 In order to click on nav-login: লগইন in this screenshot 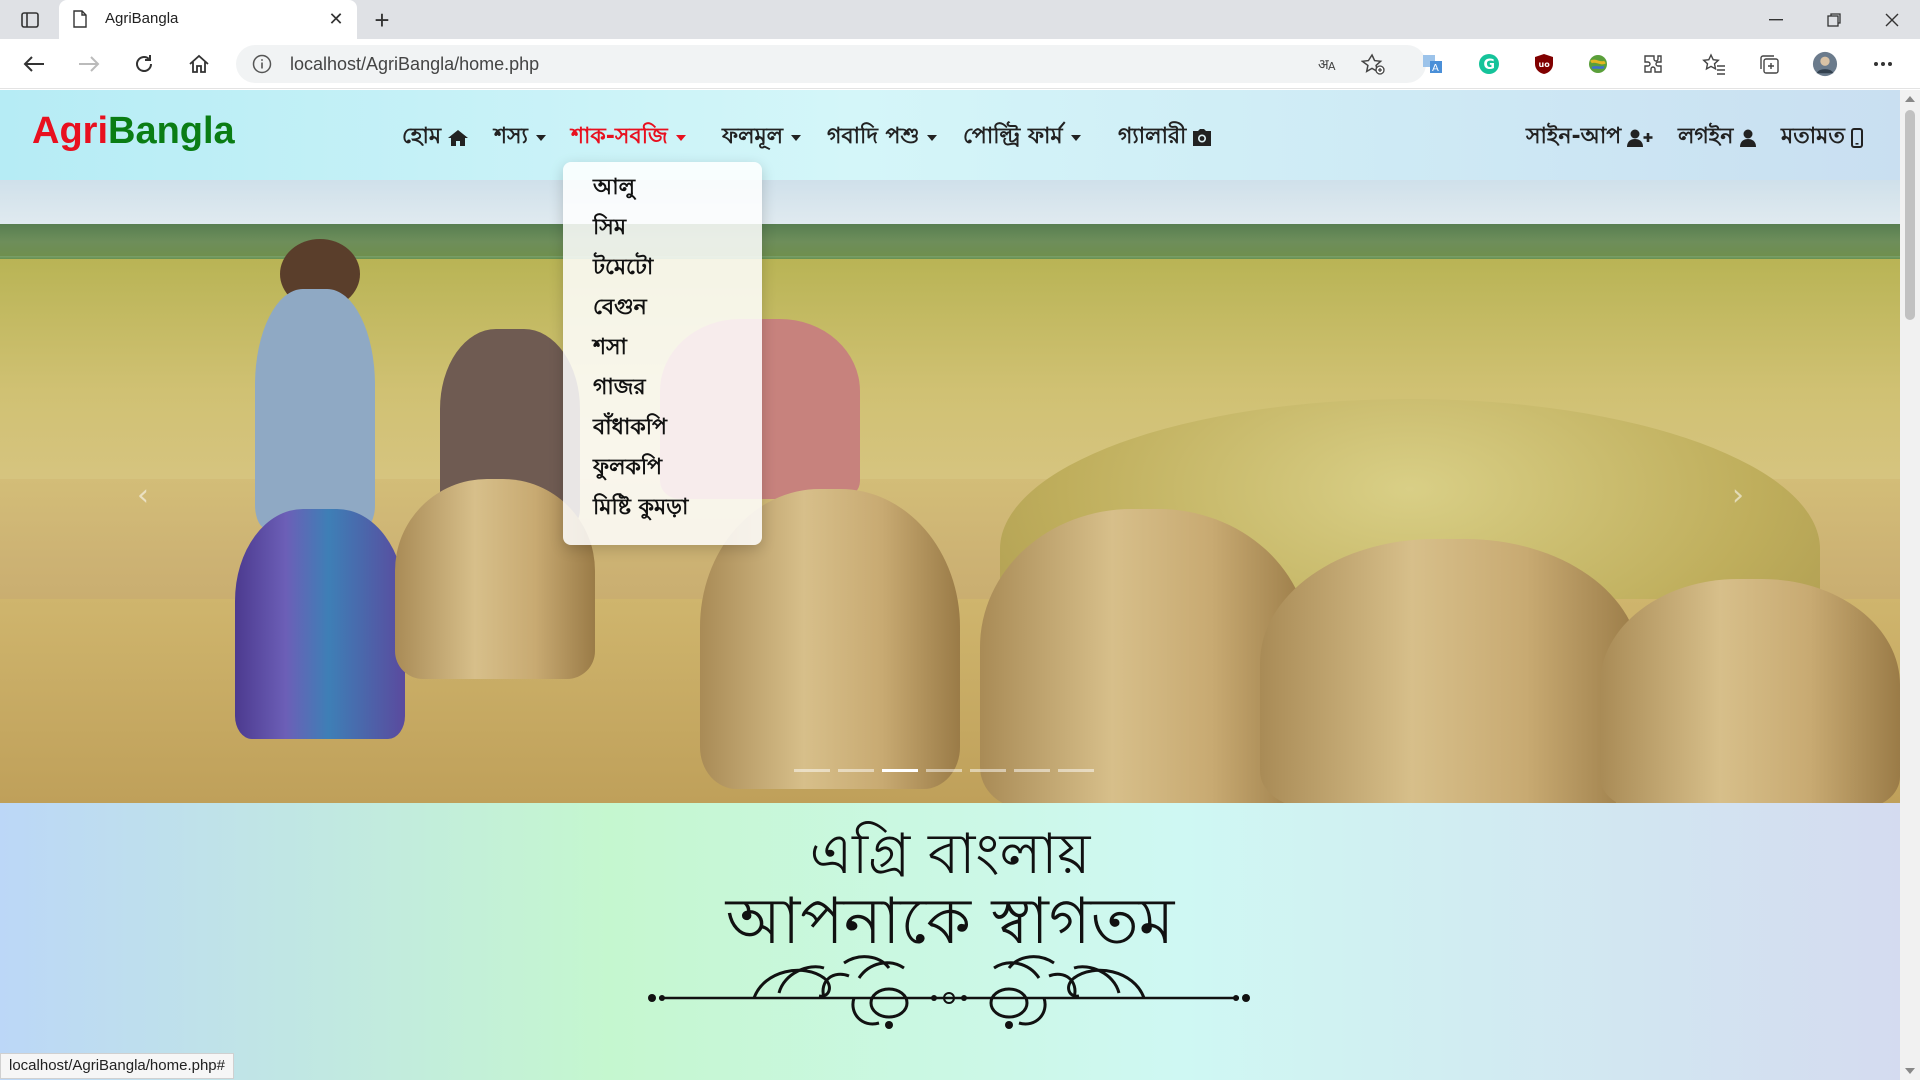, I will do `click(1717, 137)`.